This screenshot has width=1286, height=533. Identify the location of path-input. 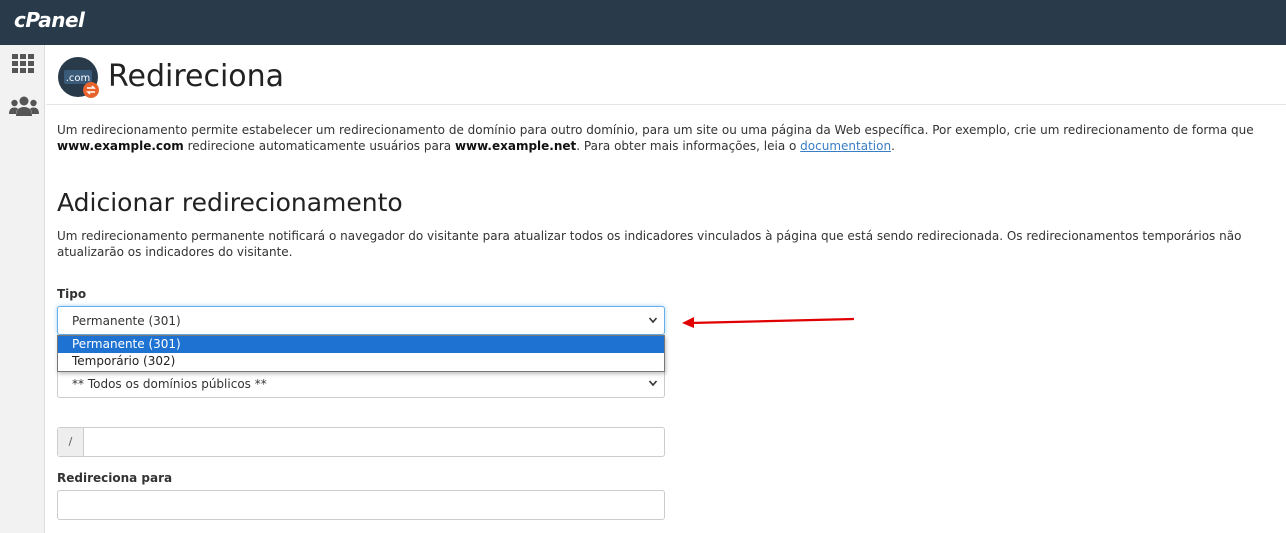
(374, 442).